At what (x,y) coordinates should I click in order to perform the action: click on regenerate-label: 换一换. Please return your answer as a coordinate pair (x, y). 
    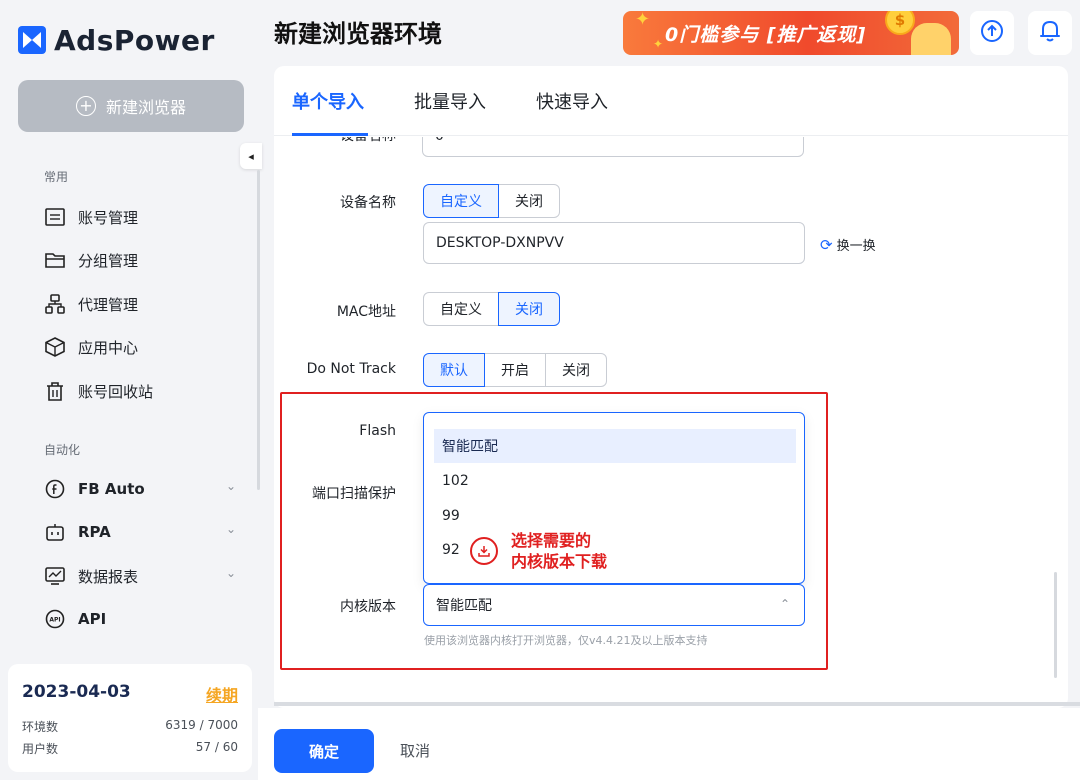
    Looking at the image, I should click on (856, 246).